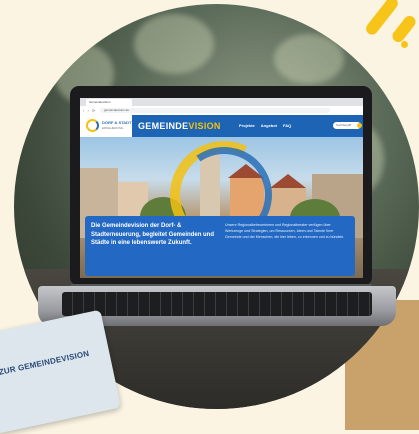 This screenshot has height=434, width=419. What do you see at coordinates (404, 44) in the screenshot?
I see `yellow-accent-dot` at bounding box center [404, 44].